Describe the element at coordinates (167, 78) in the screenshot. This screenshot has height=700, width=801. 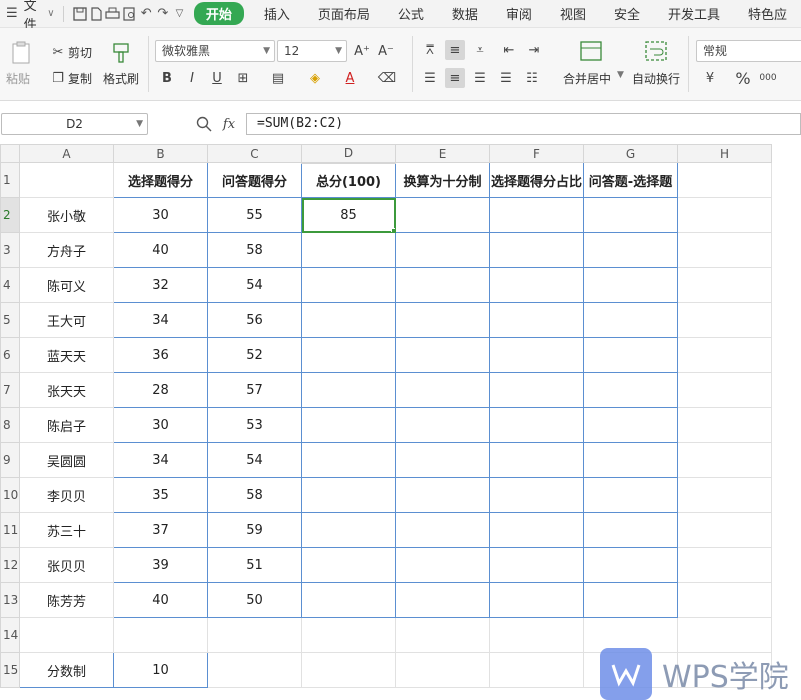
I see `bold-icon: B` at that location.